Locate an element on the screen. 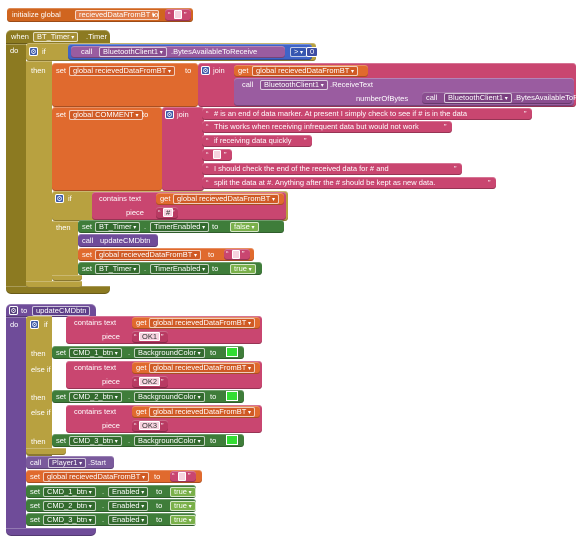  set-cmd3-bg: set CMD_3_btn . BackgroundColor to is located at coordinates (148, 440).